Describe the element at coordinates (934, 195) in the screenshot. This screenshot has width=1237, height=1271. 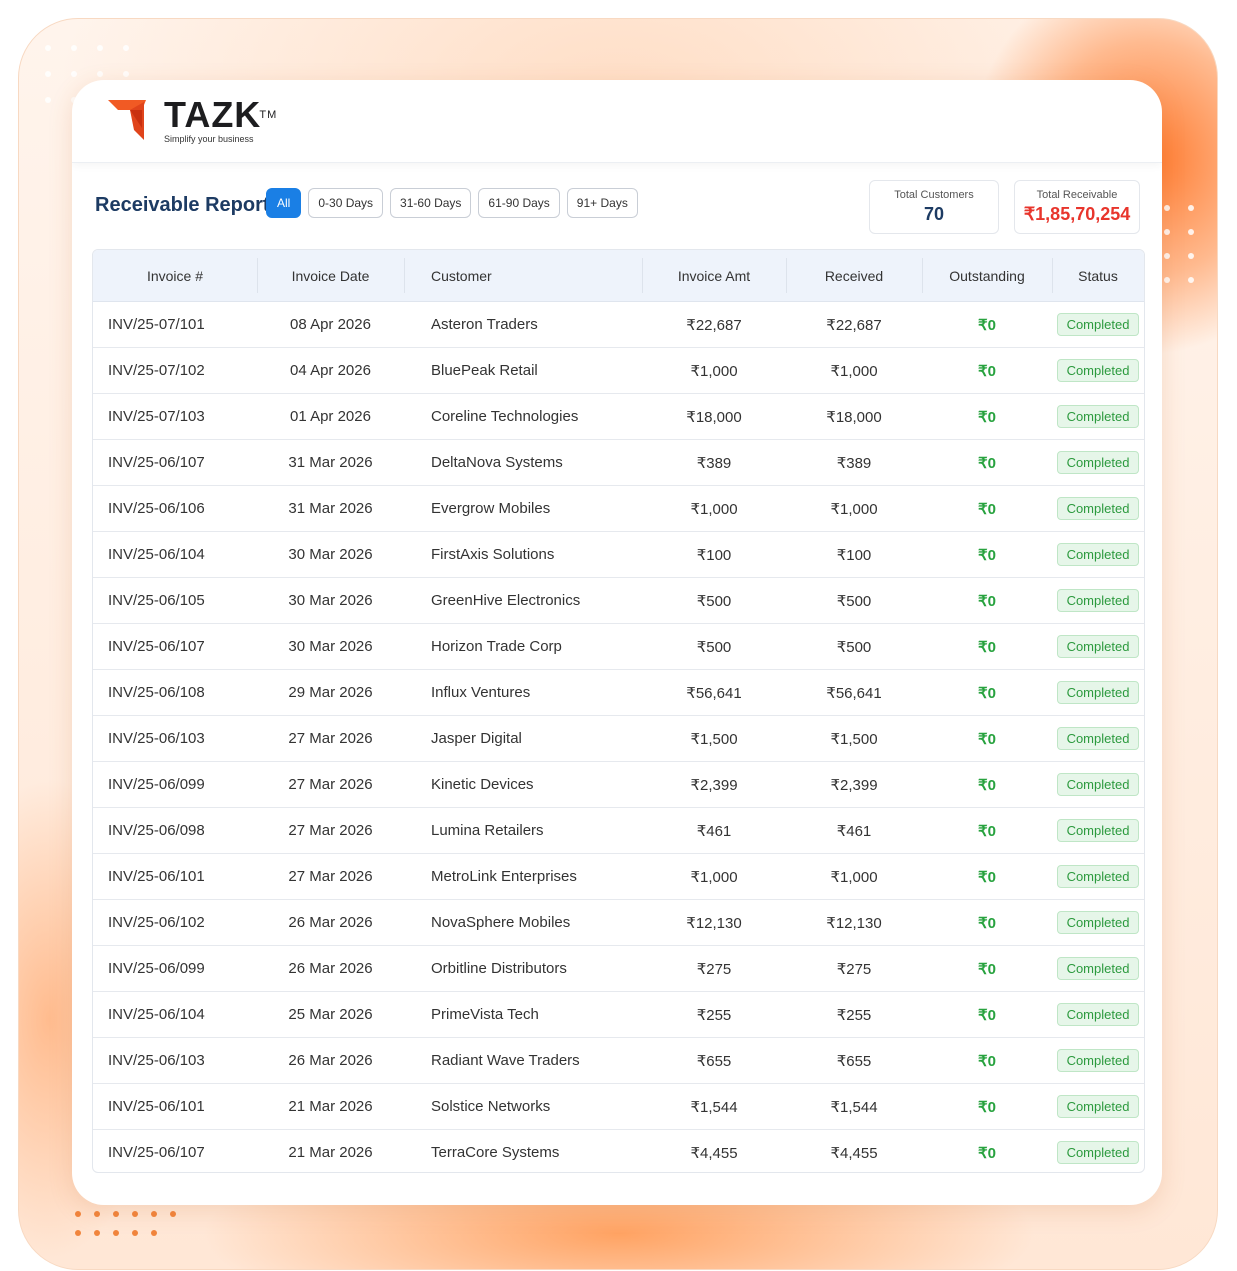
I see `total-customers-label: Total Customers` at that location.